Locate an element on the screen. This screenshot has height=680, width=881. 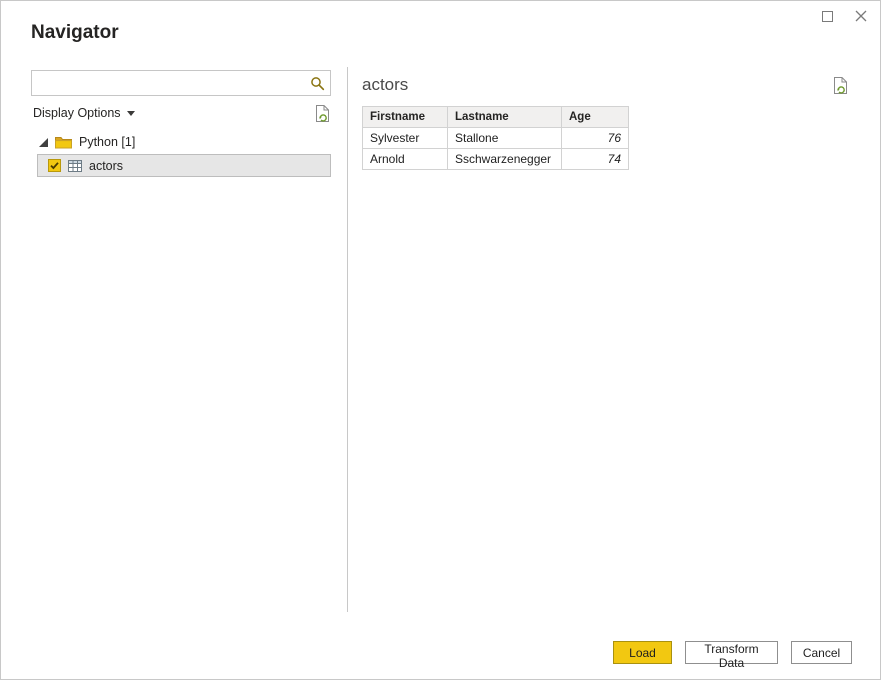
table-row: Sylvester Stallone 76 is located at coordinates (495, 138).